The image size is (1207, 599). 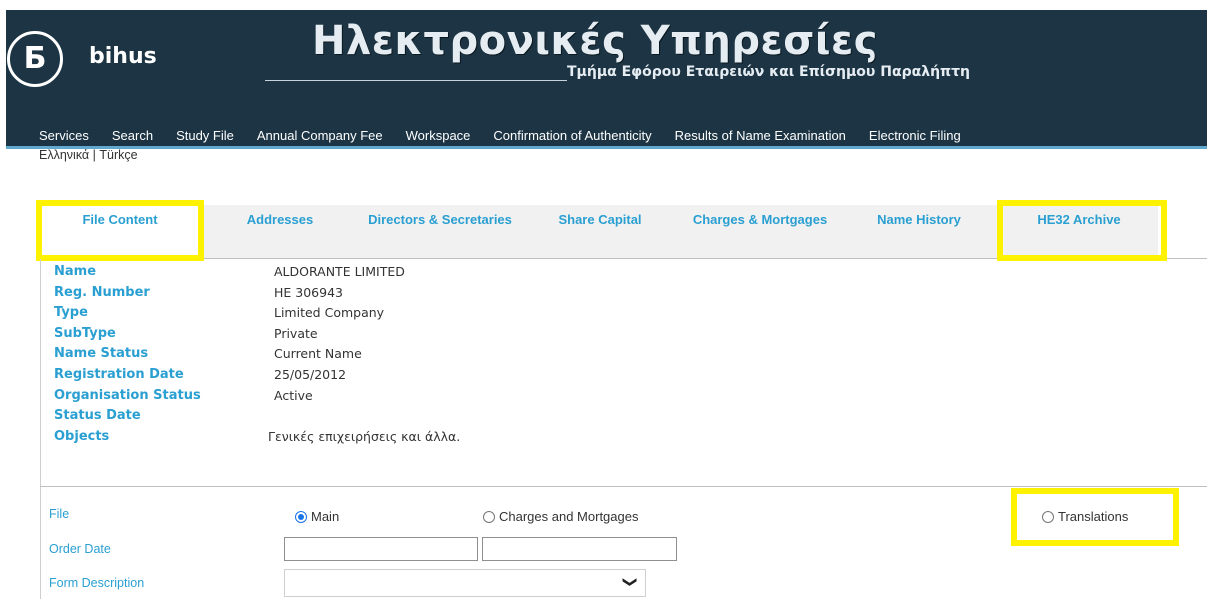 What do you see at coordinates (1048, 516) in the screenshot?
I see `radio-translations-control` at bounding box center [1048, 516].